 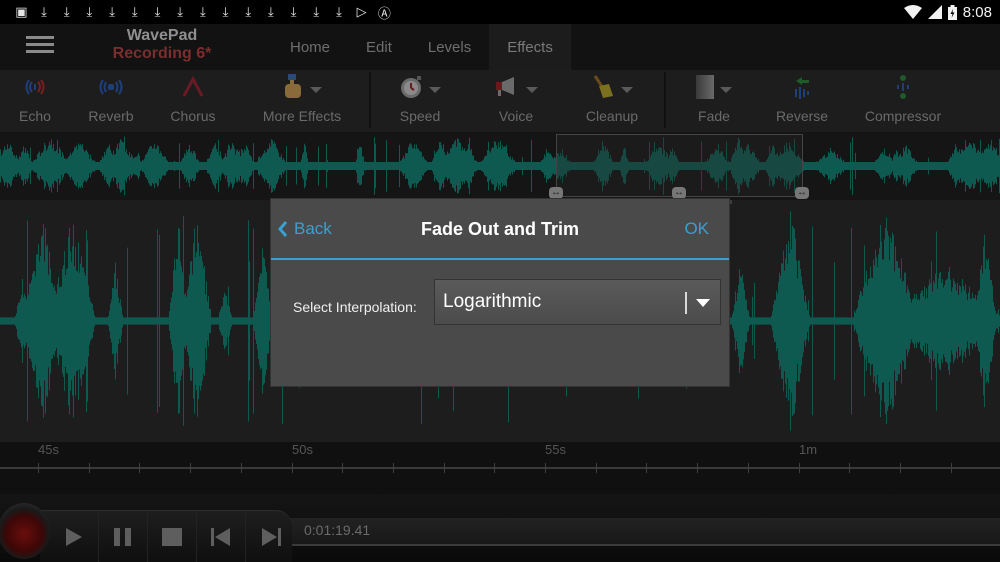 What do you see at coordinates (310, 47) in the screenshot?
I see `tab-home: Home` at bounding box center [310, 47].